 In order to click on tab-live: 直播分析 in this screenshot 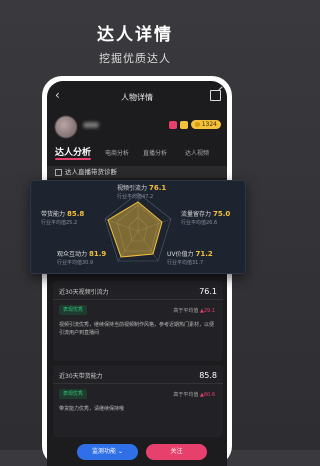, I will do `click(155, 152)`.